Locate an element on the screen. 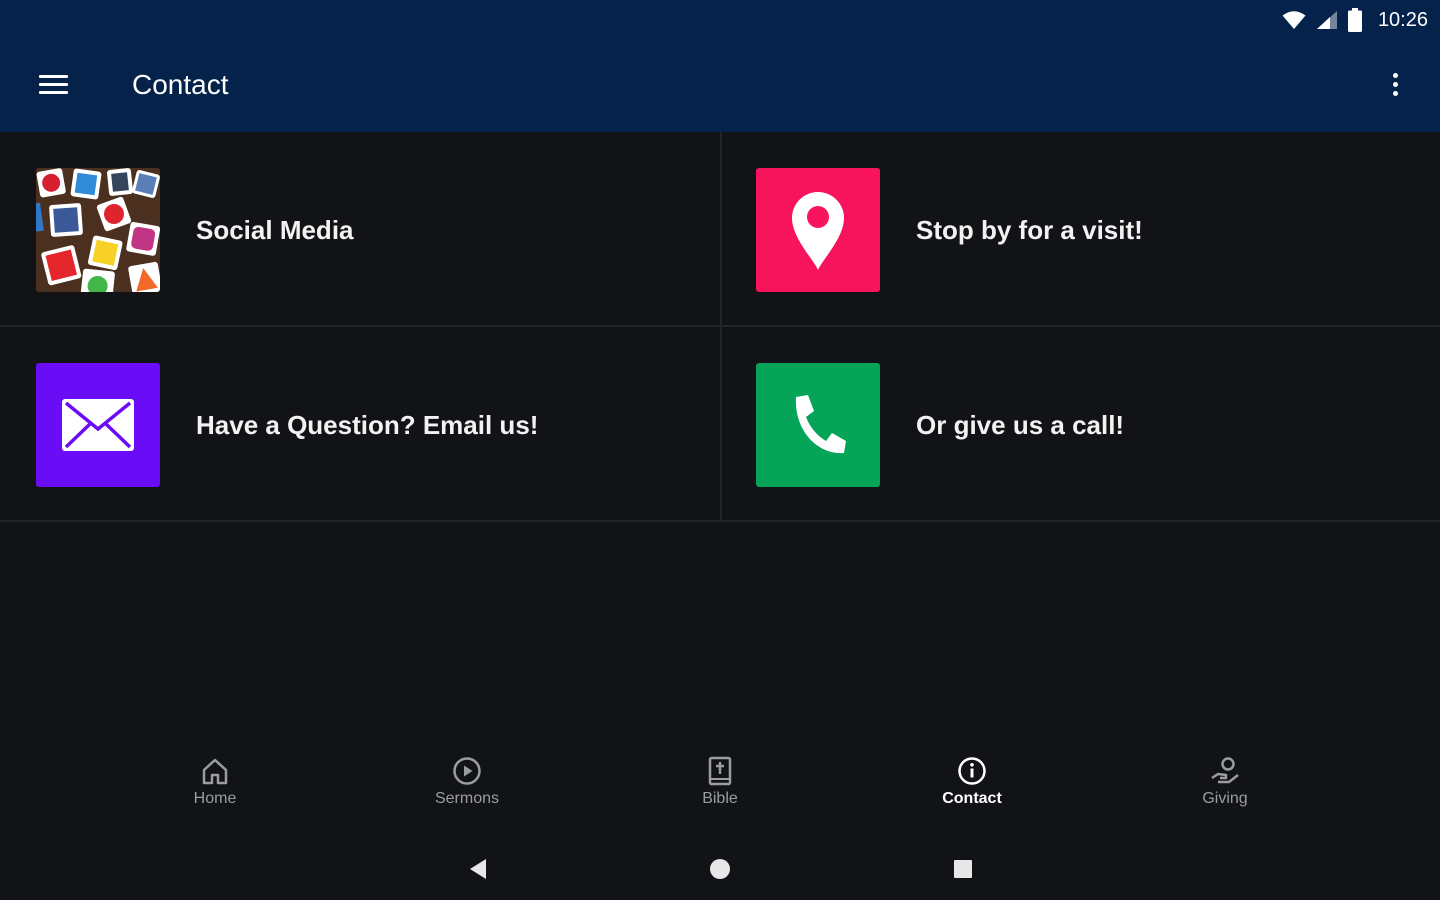 The width and height of the screenshot is (1440, 900). nav-item-giving: Giving is located at coordinates (1225, 791).